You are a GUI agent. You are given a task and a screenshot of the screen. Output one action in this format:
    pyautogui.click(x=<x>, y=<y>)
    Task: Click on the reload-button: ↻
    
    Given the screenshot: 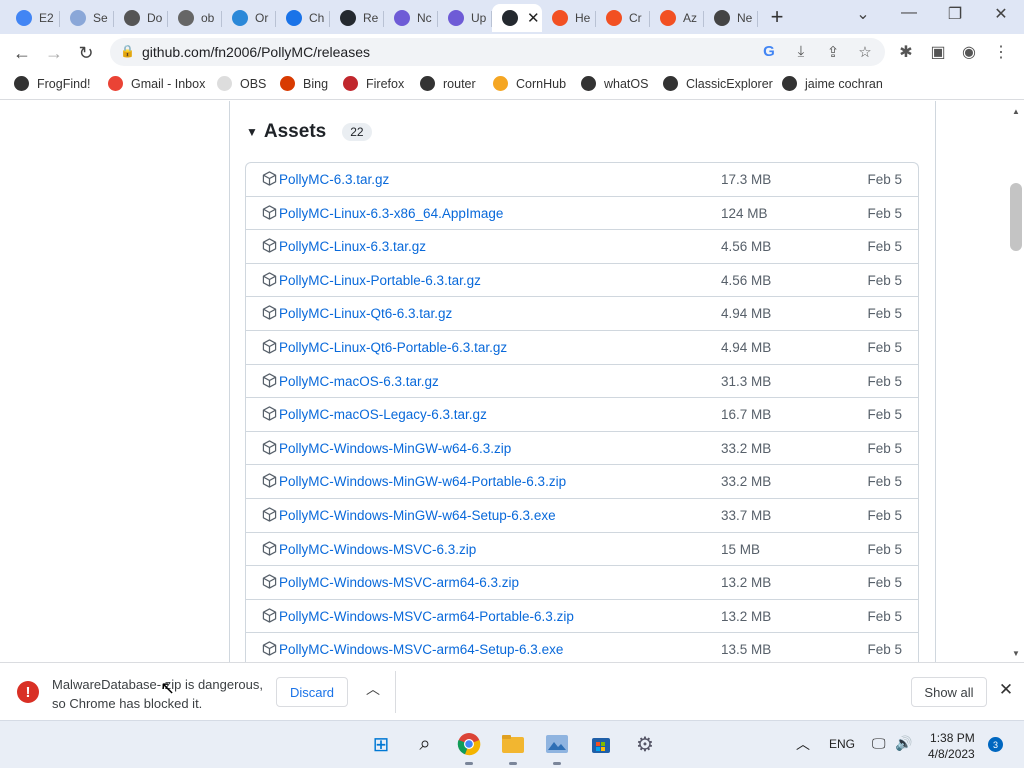 What is the action you would take?
    pyautogui.click(x=86, y=53)
    